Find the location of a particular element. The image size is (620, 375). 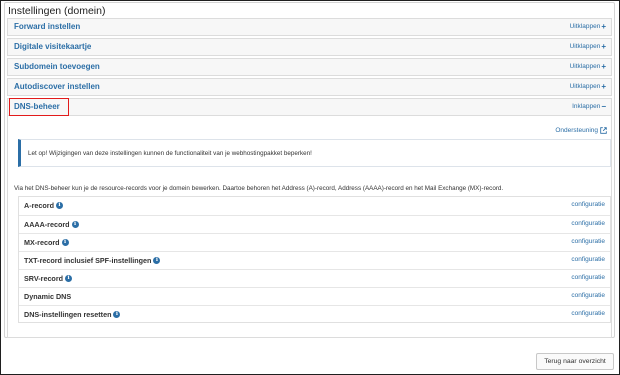

panel-title: Instellingen (domein) is located at coordinates (57, 11).